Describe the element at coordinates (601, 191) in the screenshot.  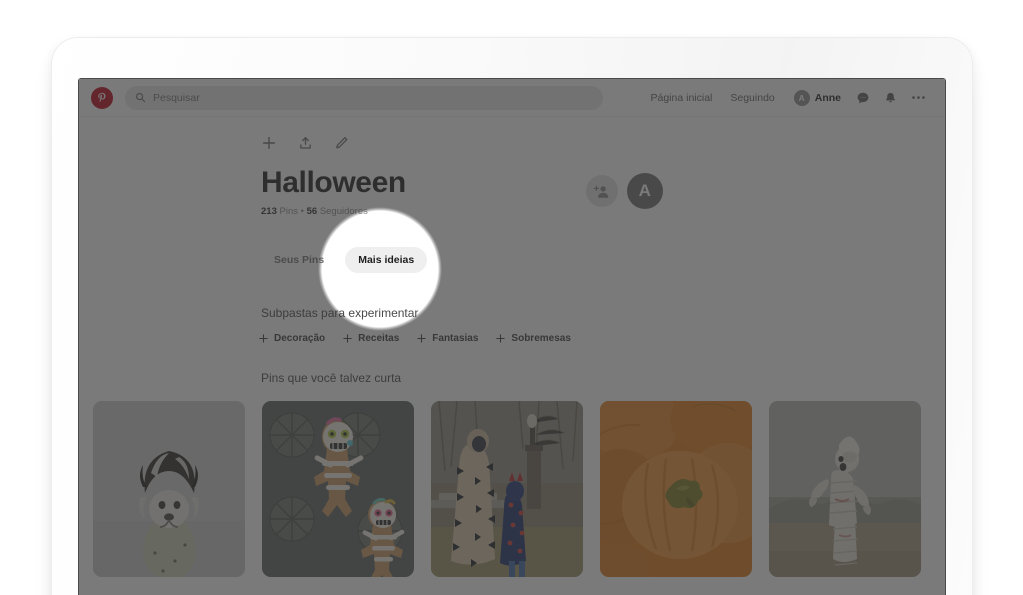
I see `add-collaborator-icon` at that location.